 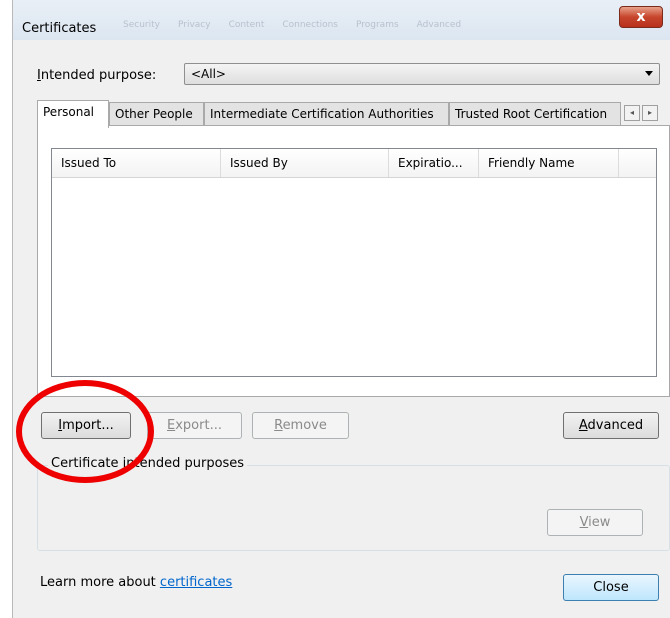 What do you see at coordinates (246, 25) in the screenshot?
I see `background-tab: Content` at bounding box center [246, 25].